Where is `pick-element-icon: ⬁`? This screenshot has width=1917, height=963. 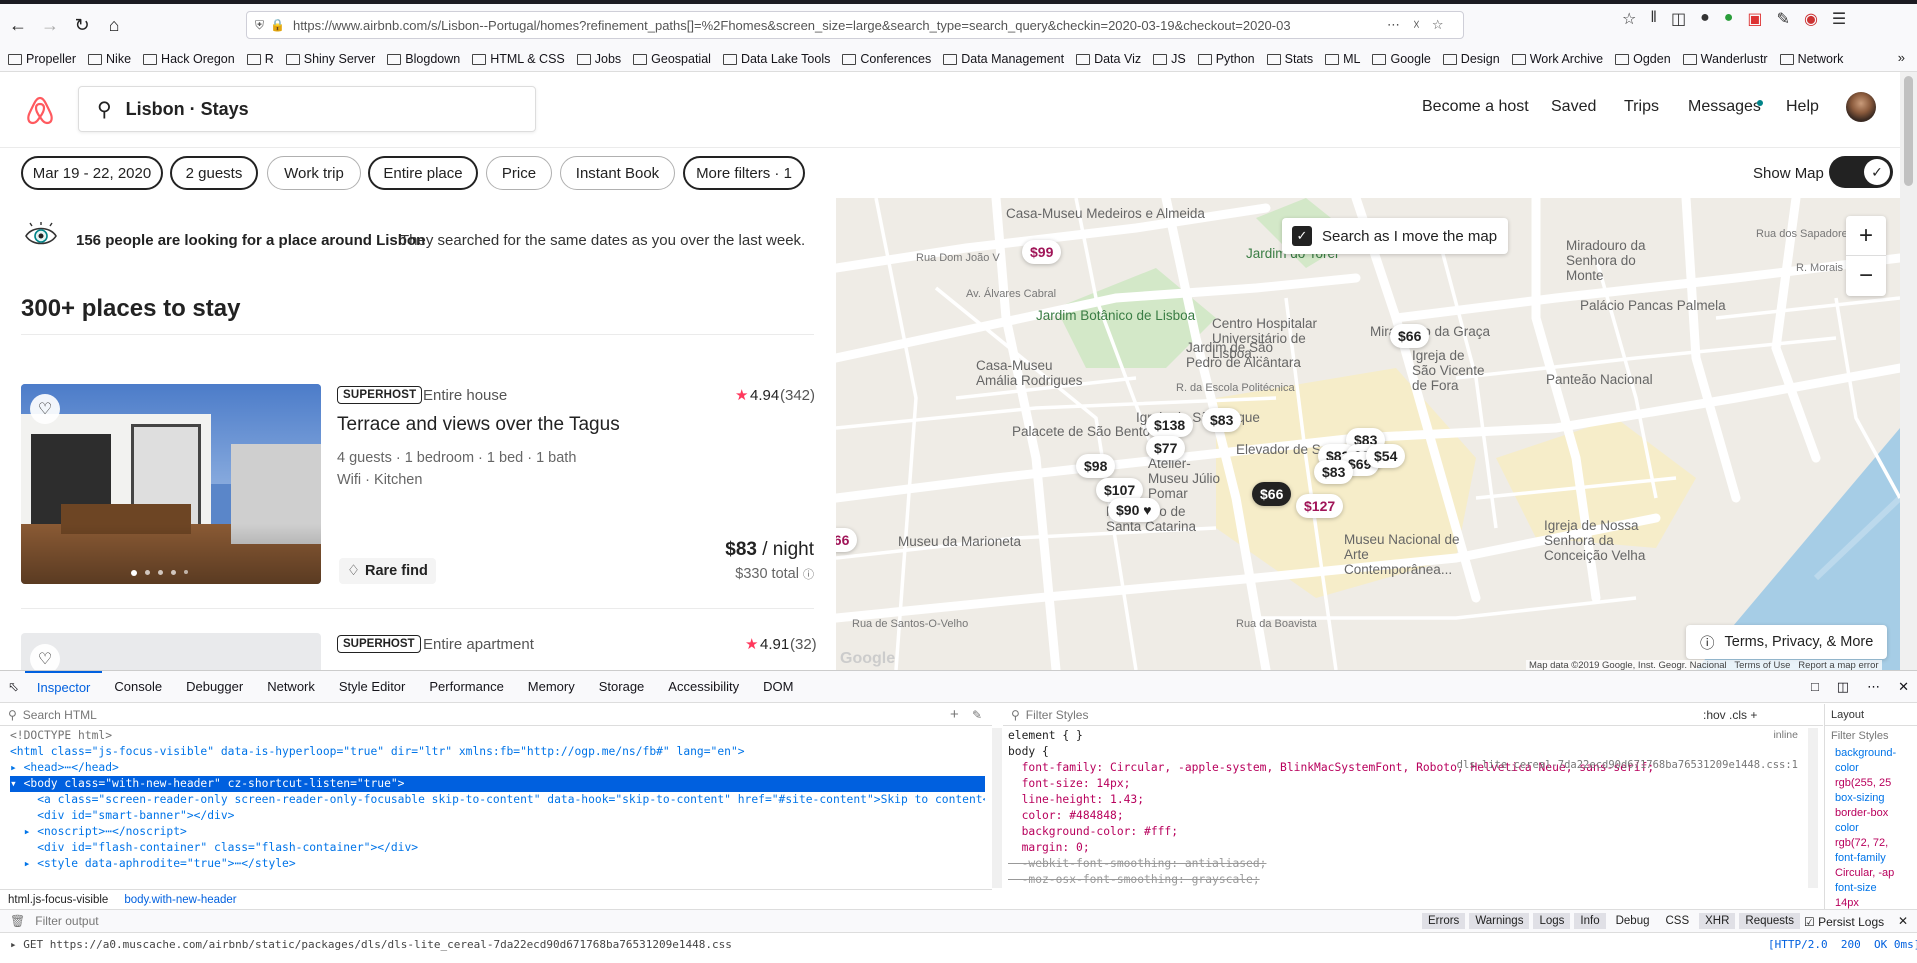 pick-element-icon: ⬁ is located at coordinates (13, 687).